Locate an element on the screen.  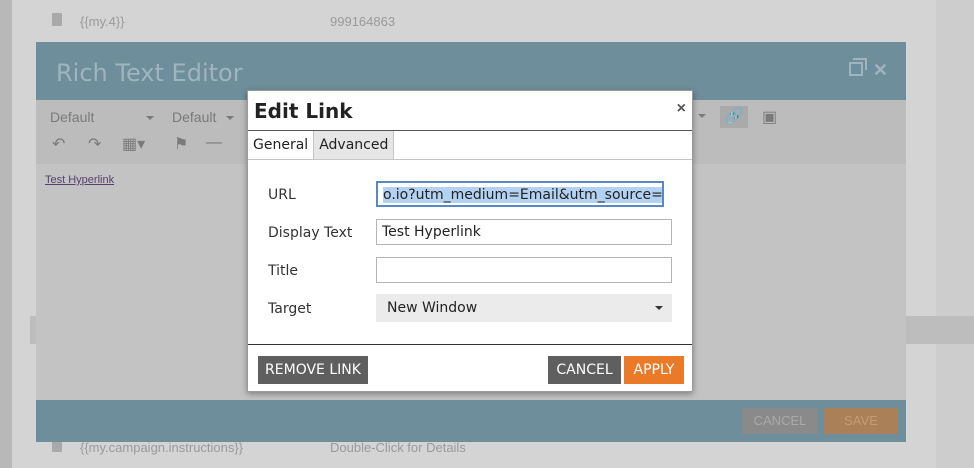
target-row: Target New Window is located at coordinates (473, 308).